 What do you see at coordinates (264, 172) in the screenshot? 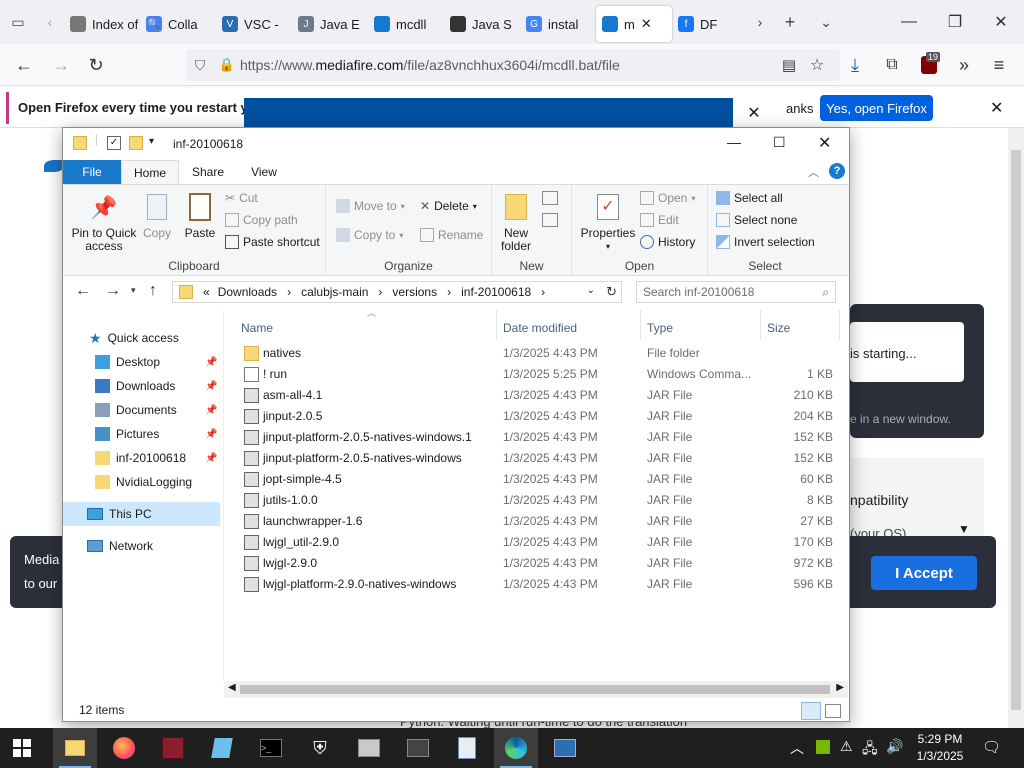
I see `tab-view: View` at bounding box center [264, 172].